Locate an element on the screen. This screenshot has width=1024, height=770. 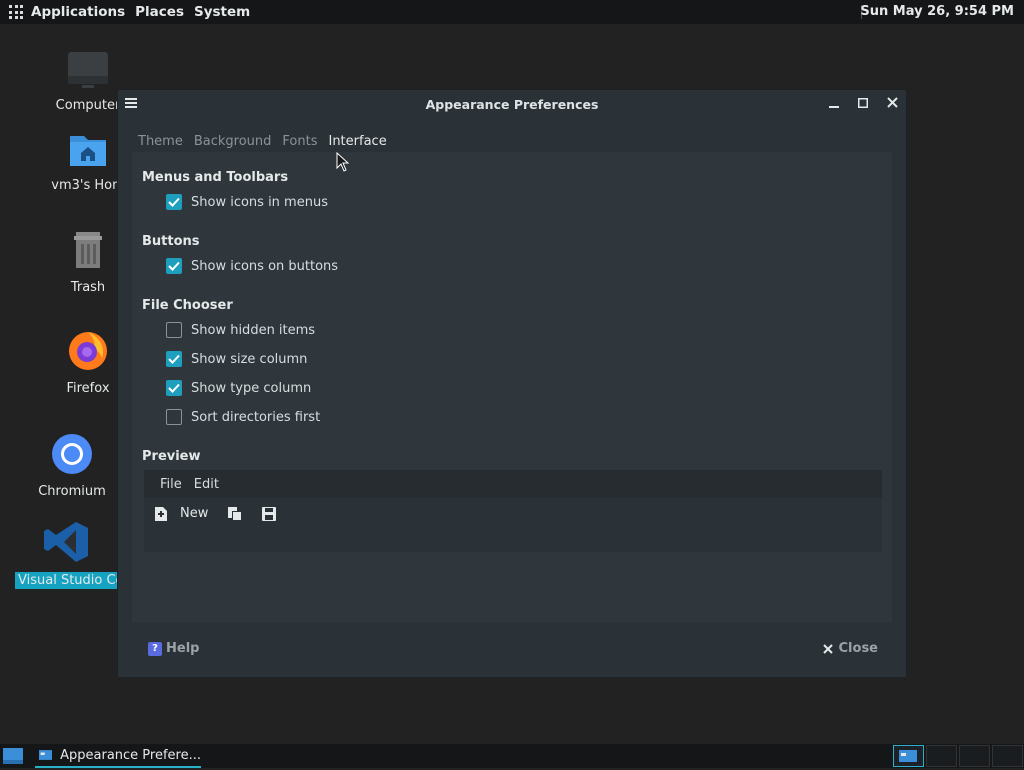
help-label: Help is located at coordinates (183, 648).